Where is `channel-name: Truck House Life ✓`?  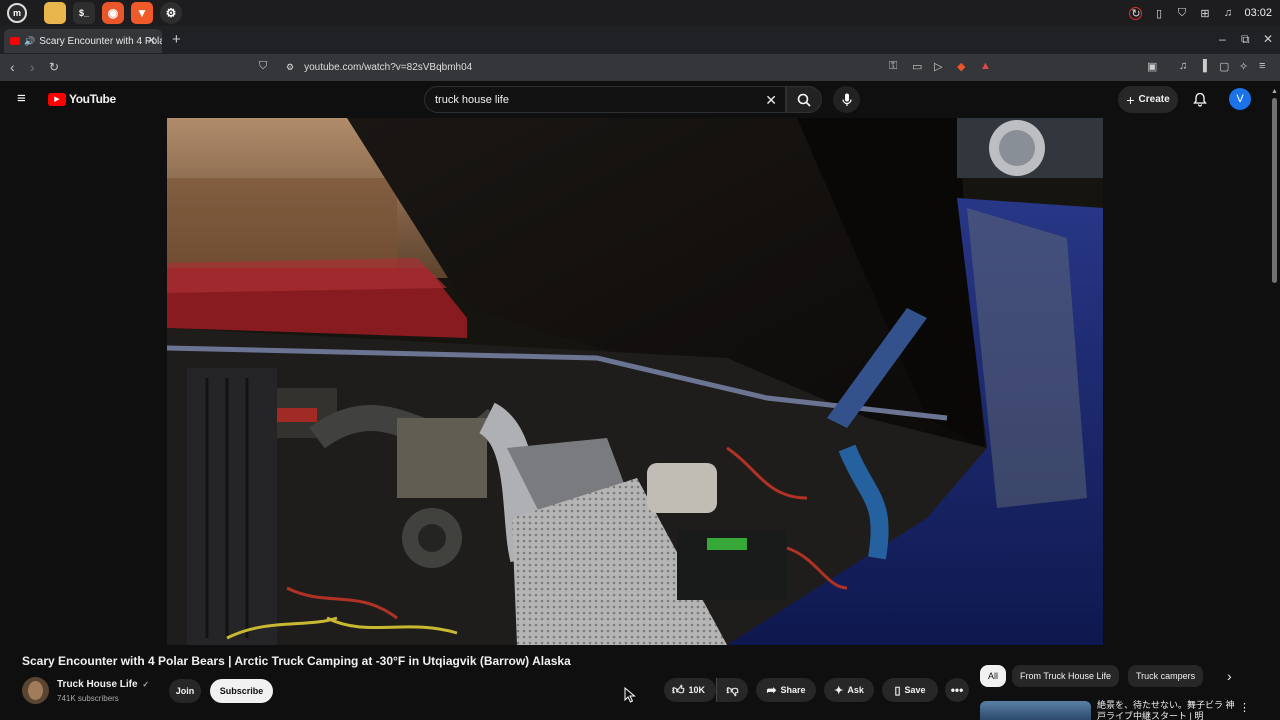
channel-name: Truck House Life ✓ is located at coordinates (103, 684).